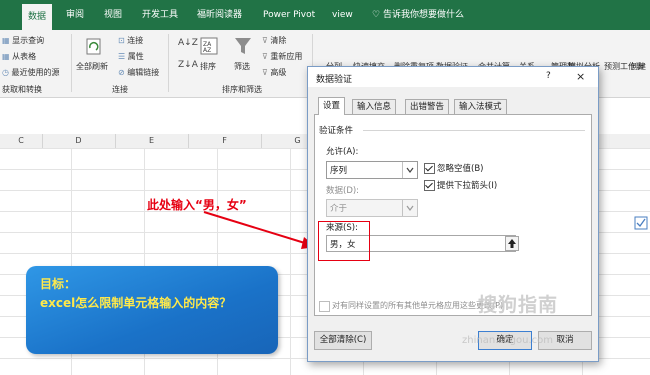  Describe the element at coordinates (138, 72) in the screenshot. I see `edit-links-button: ⊘ 编辑链接` at that location.